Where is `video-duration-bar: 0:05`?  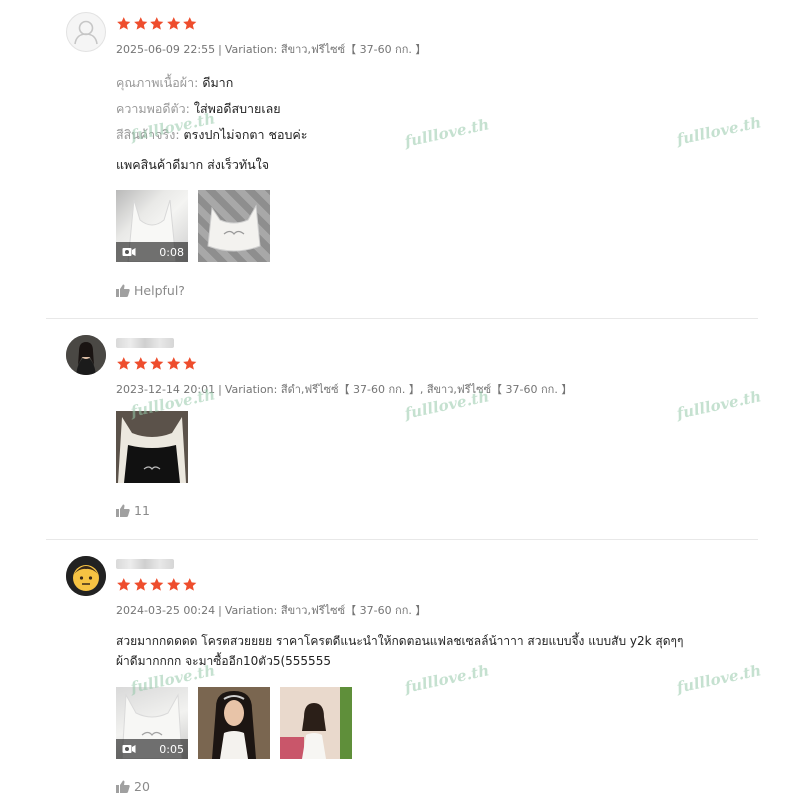 video-duration-bar: 0:05 is located at coordinates (152, 749).